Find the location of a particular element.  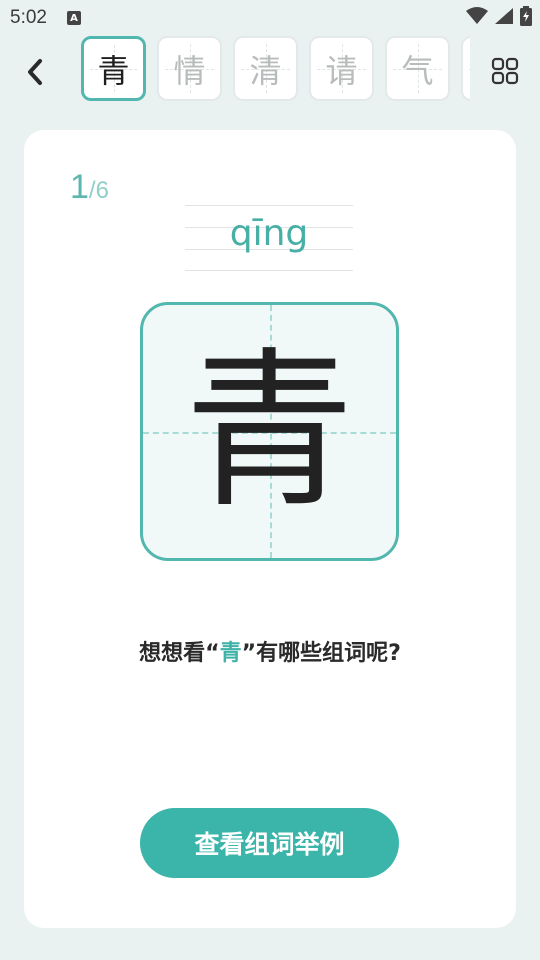

char-tab: 请 is located at coordinates (341, 68).